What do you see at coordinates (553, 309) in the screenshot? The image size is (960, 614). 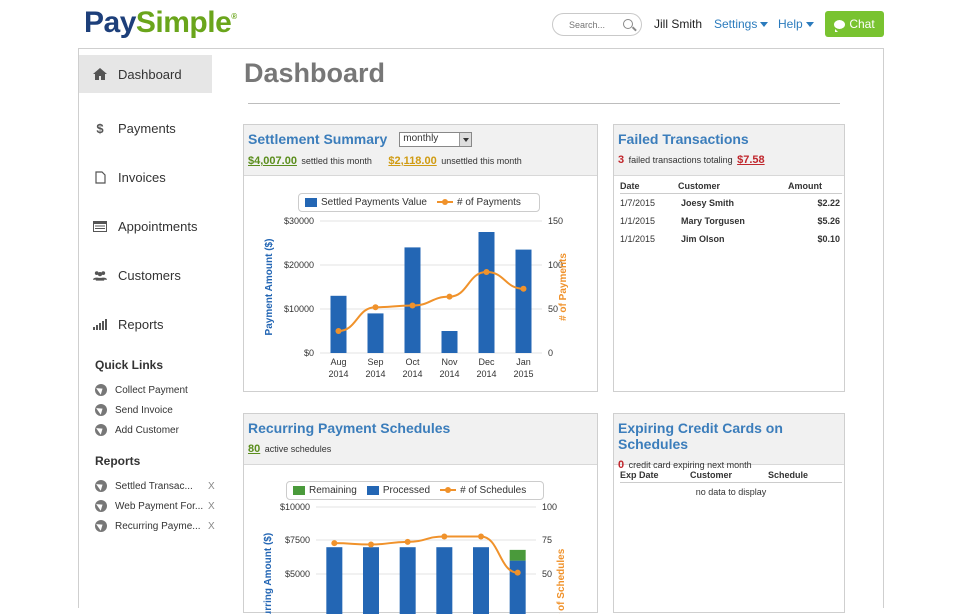 I see `y2-tick-label: 50` at bounding box center [553, 309].